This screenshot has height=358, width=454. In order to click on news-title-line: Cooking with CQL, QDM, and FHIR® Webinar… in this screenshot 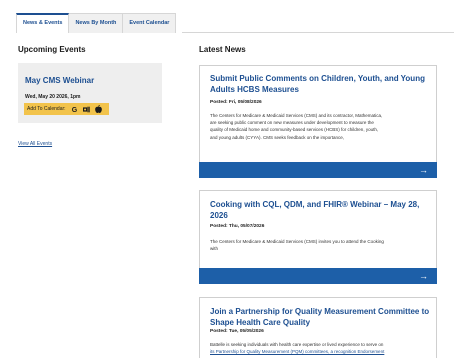, I will do `click(315, 204)`.